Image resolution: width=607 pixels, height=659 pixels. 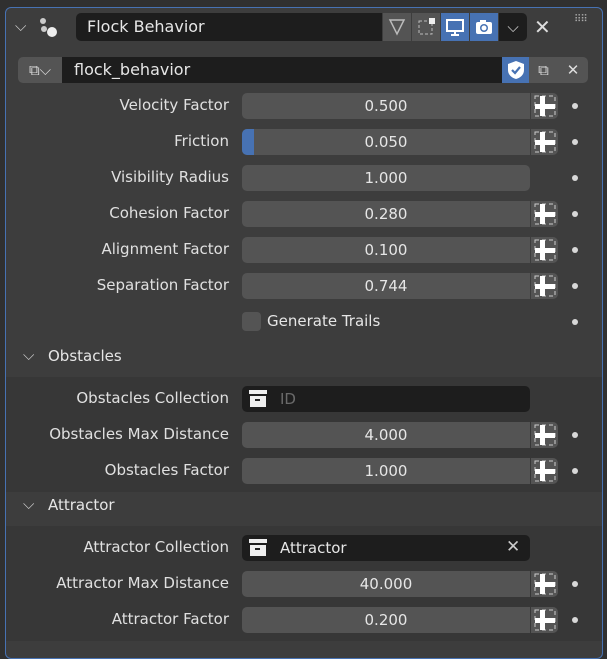 I want to click on viewport-toggle, so click(x=455, y=27).